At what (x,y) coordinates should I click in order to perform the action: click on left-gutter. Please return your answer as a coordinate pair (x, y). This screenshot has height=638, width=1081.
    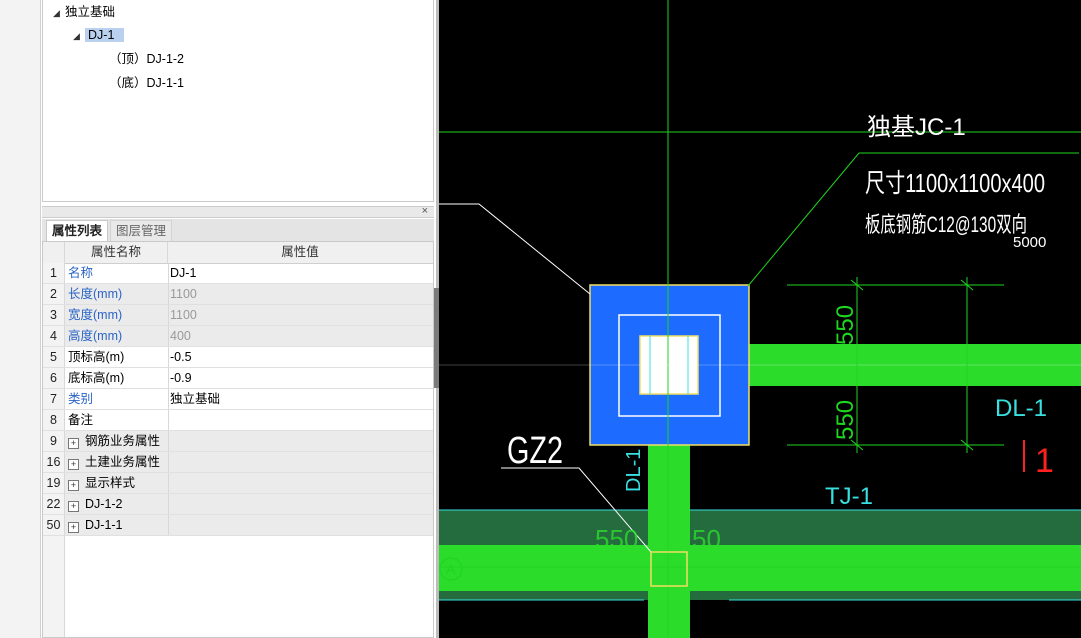
    Looking at the image, I should click on (20, 319).